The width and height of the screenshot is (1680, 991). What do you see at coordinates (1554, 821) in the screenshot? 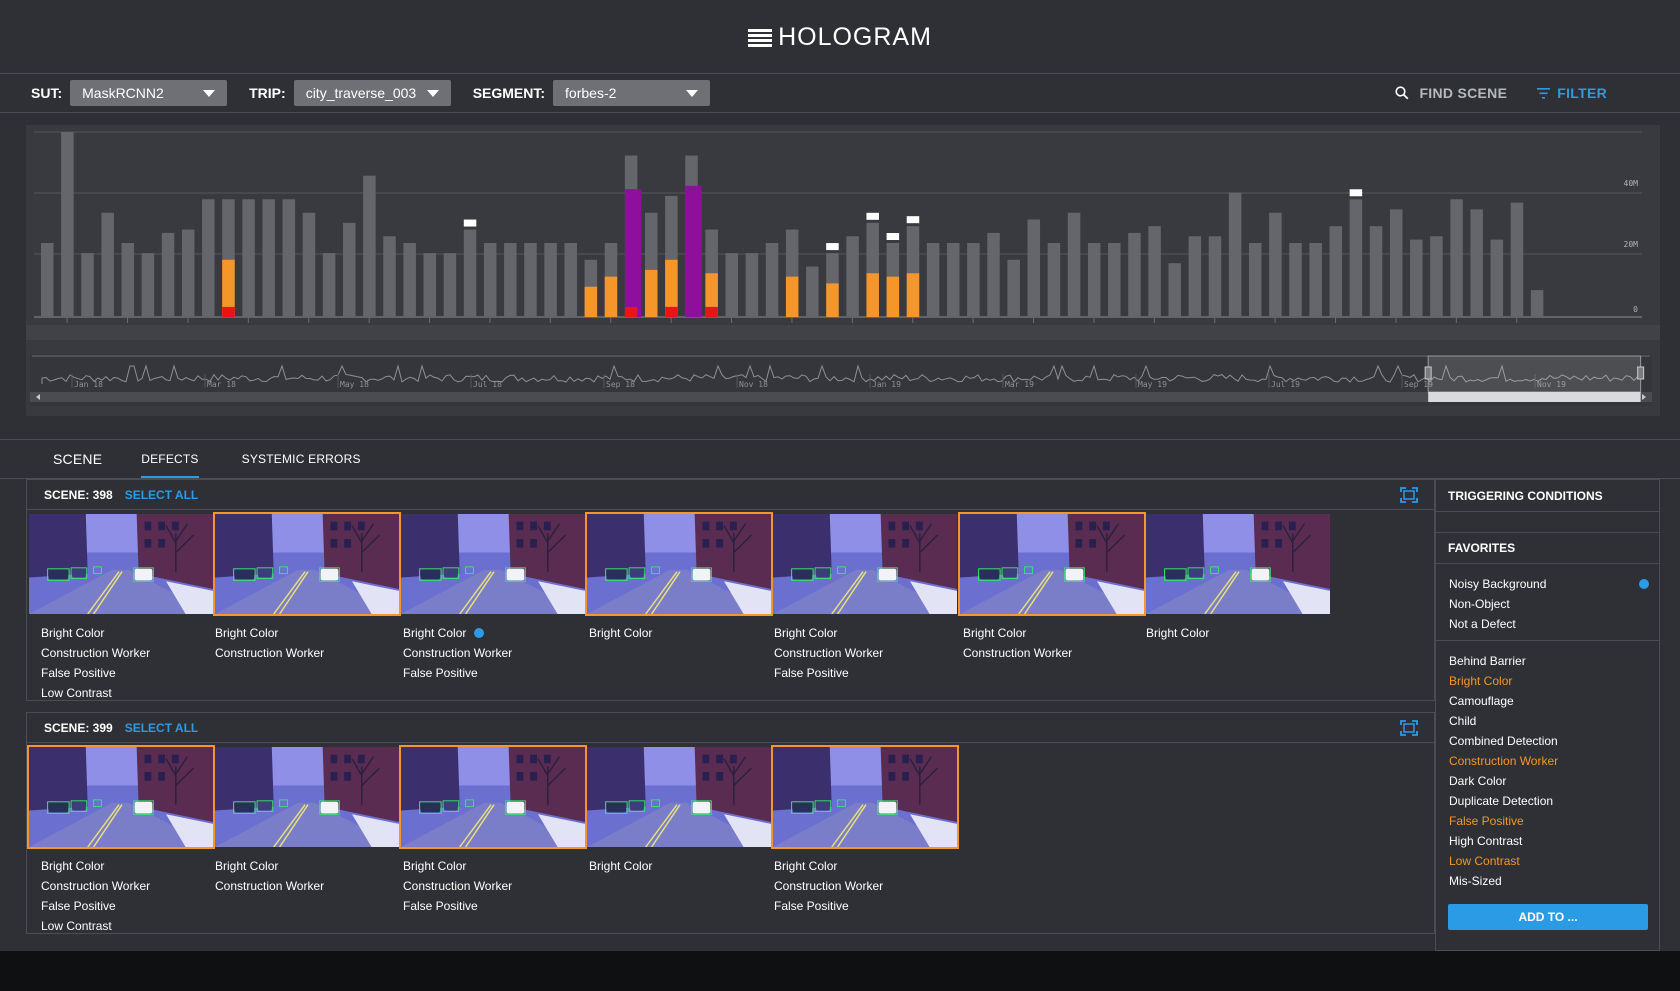
I see `condition-item: False Positive` at bounding box center [1554, 821].